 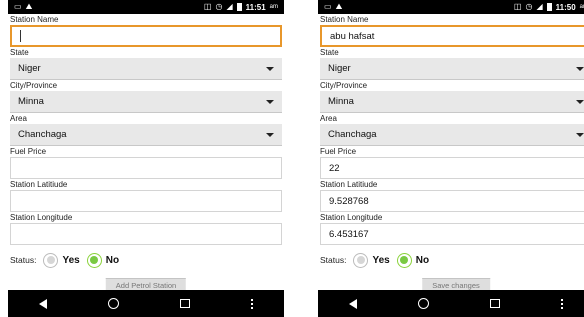 What do you see at coordinates (146, 168) in the screenshot?
I see `fuel-price-input` at bounding box center [146, 168].